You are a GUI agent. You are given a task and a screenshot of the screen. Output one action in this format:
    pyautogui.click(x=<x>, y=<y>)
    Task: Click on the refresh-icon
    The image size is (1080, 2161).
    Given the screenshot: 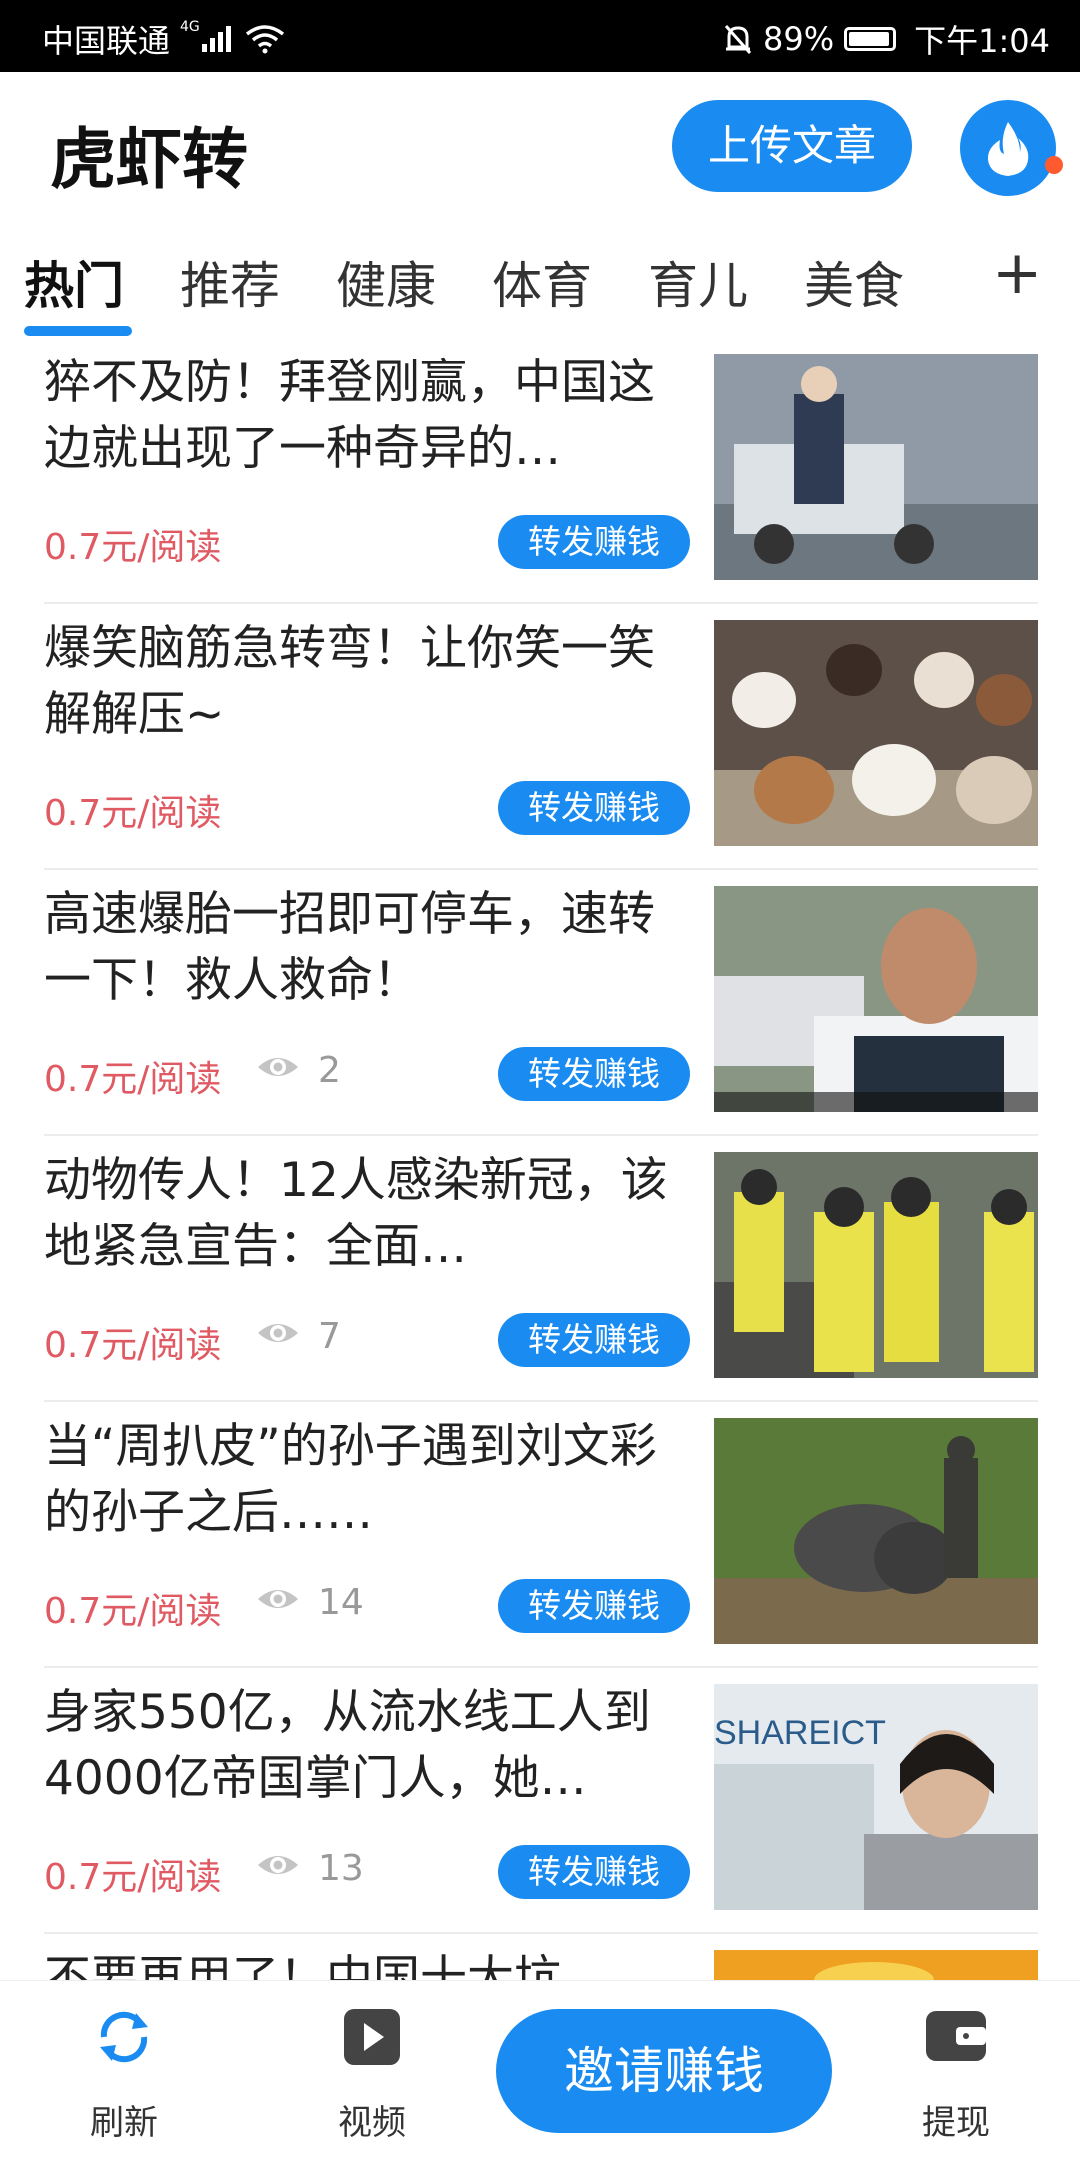 What is the action you would take?
    pyautogui.click(x=124, y=2037)
    